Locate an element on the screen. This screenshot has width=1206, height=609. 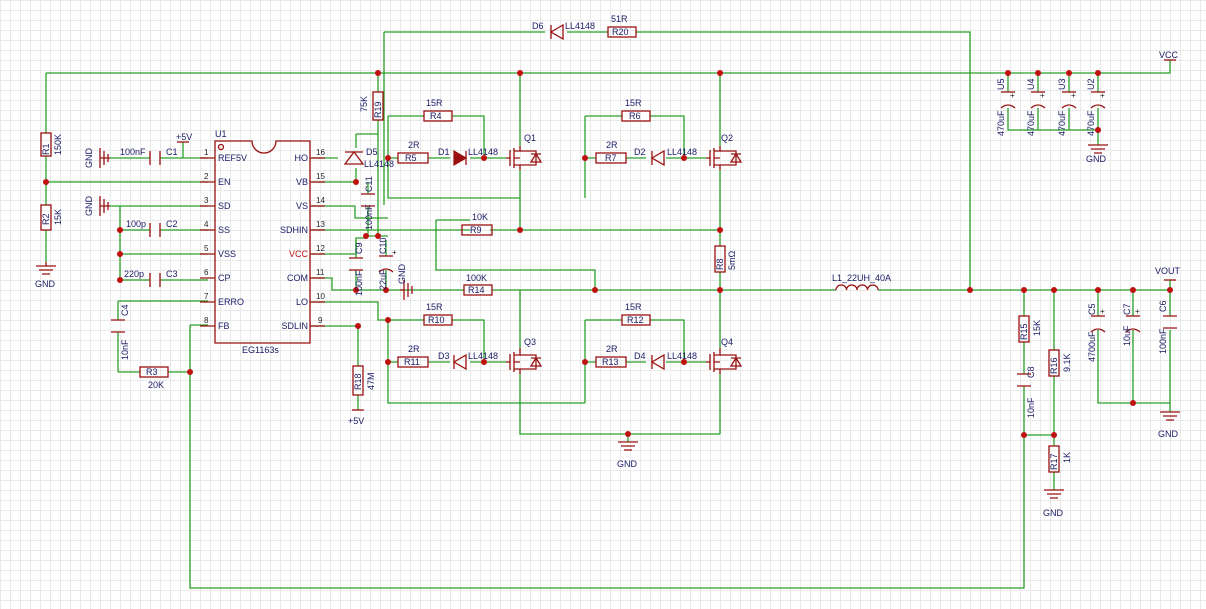
diode-d2: D2 LL4148 is located at coordinates (665, 157).